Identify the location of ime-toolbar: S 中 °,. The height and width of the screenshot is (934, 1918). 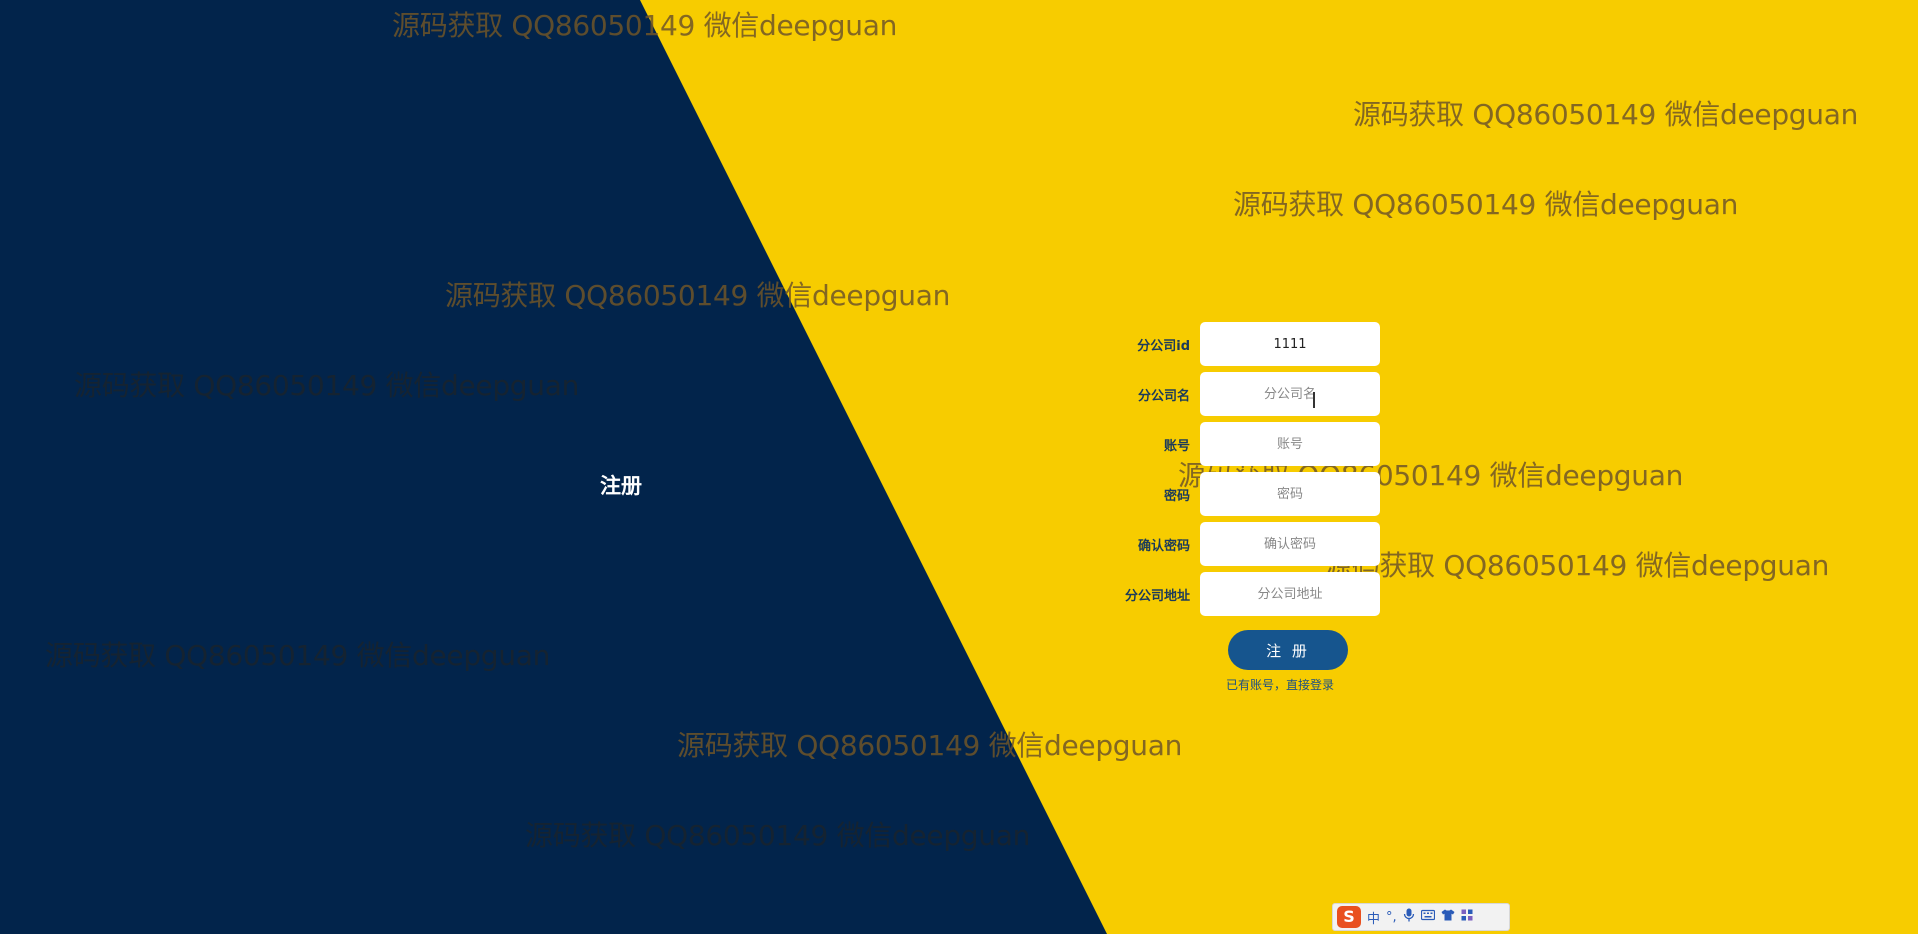
(1421, 917).